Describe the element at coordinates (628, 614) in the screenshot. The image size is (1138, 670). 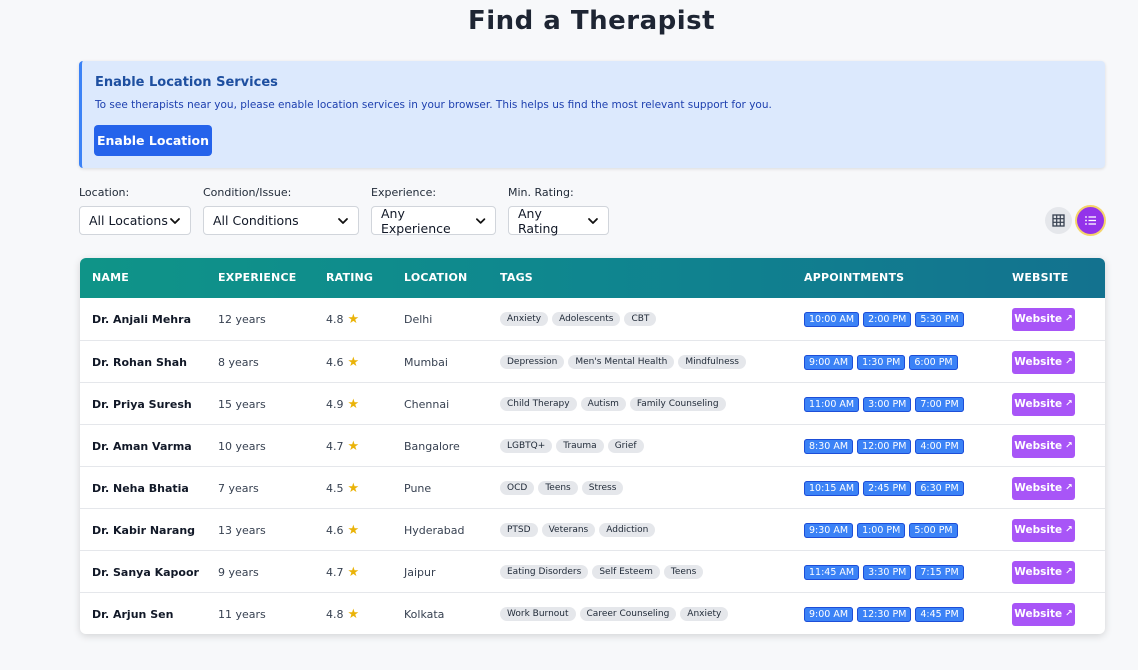
I see `tag-badge: Career Counseling` at that location.